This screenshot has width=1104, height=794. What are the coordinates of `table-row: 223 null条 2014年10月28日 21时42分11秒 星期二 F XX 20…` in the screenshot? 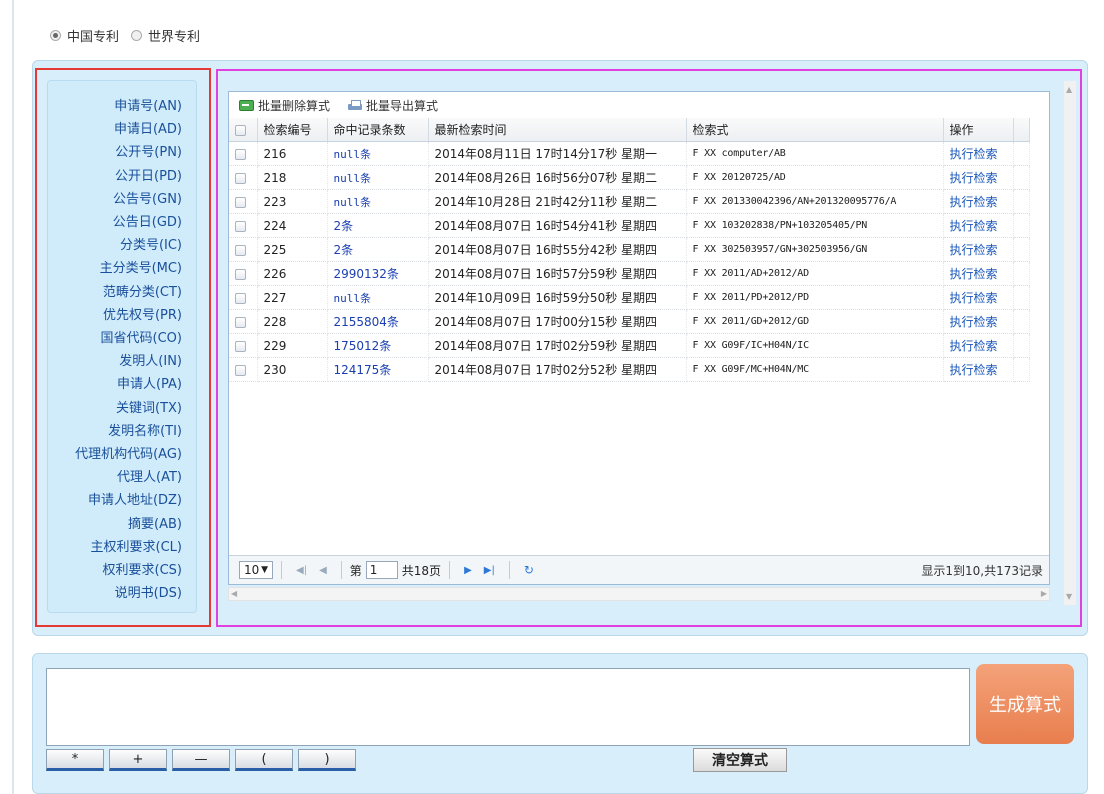 It's located at (629, 201).